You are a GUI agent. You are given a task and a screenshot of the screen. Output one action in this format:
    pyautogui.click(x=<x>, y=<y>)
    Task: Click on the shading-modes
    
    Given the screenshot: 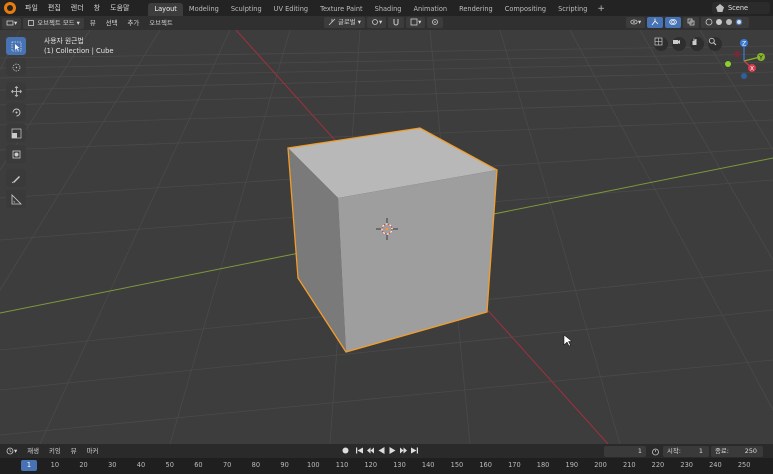 What is the action you would take?
    pyautogui.click(x=725, y=22)
    